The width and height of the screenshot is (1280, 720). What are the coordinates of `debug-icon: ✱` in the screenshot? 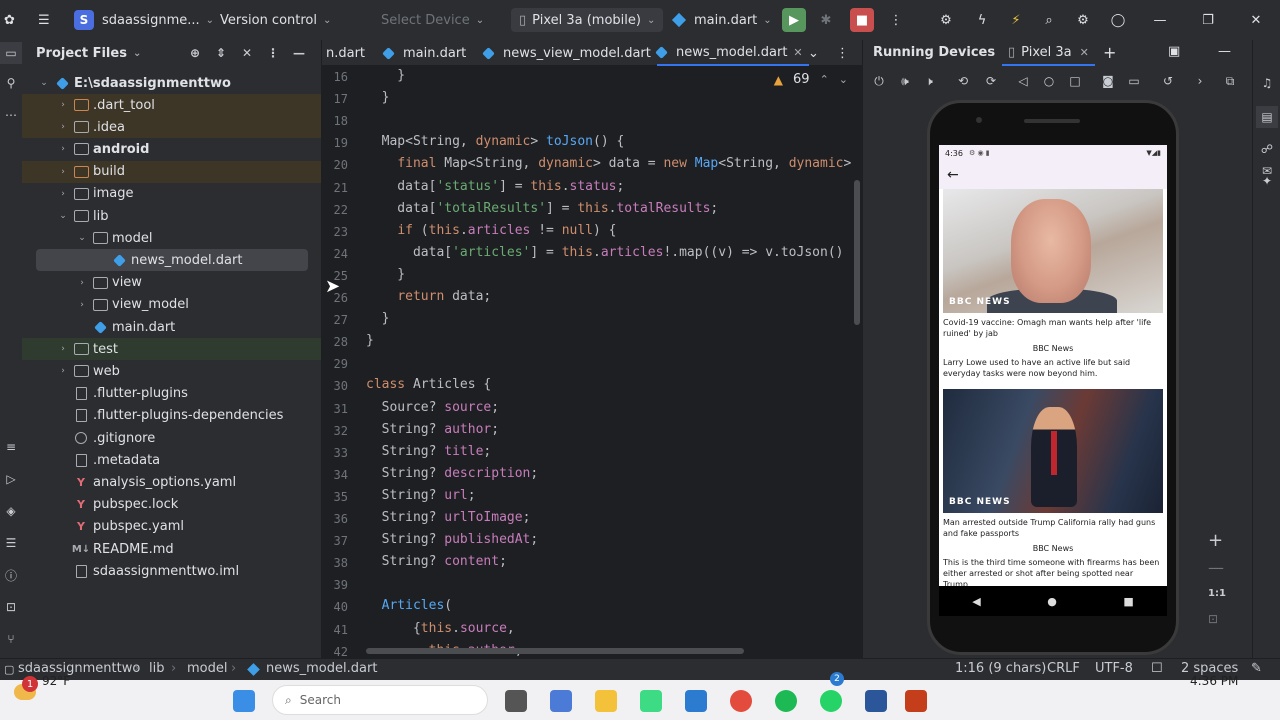 It's located at (826, 20).